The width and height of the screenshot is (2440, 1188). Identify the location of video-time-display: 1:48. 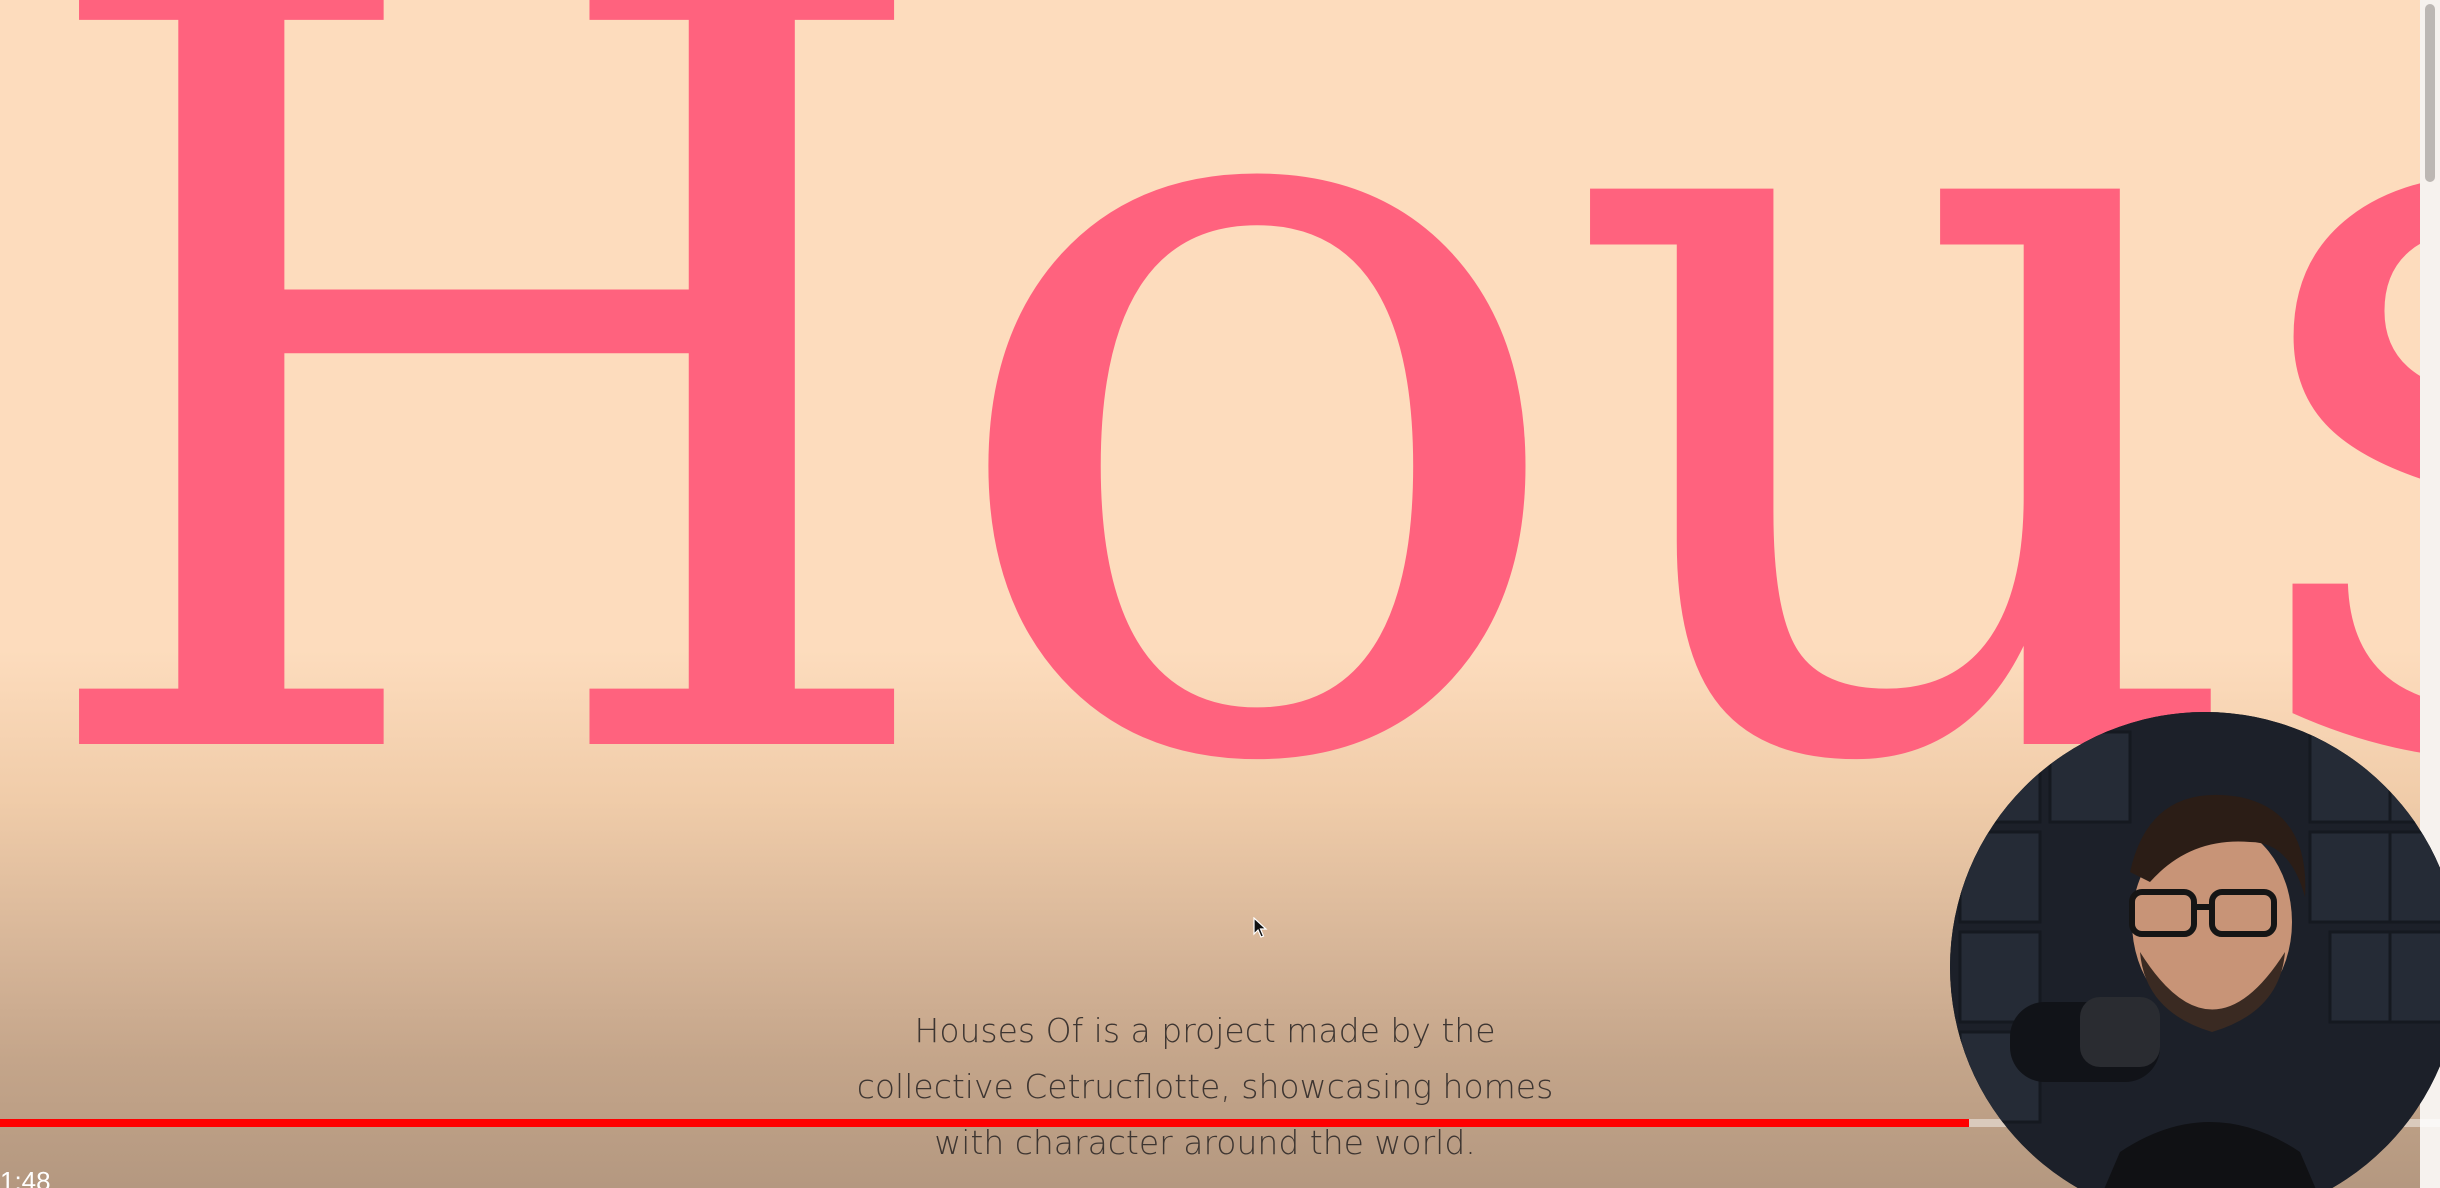
(25, 1177).